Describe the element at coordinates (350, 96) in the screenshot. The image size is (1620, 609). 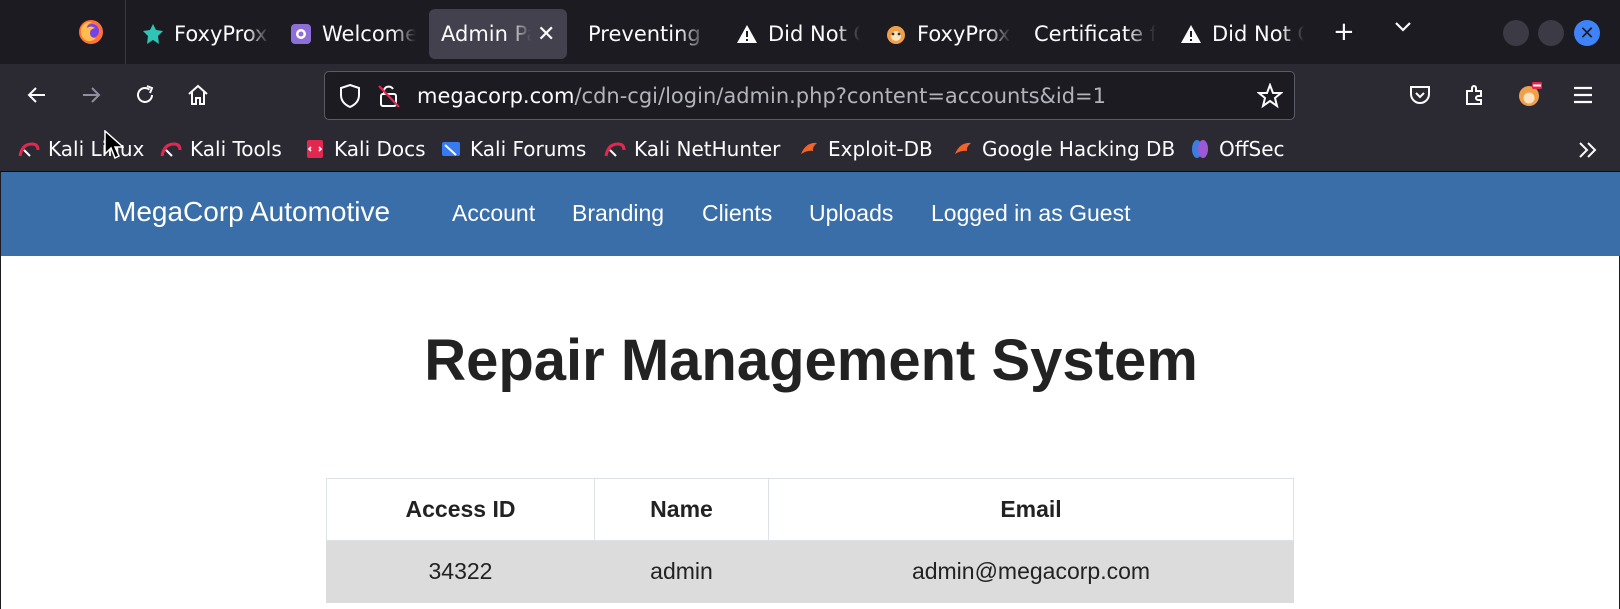
I see `shield-icon` at that location.